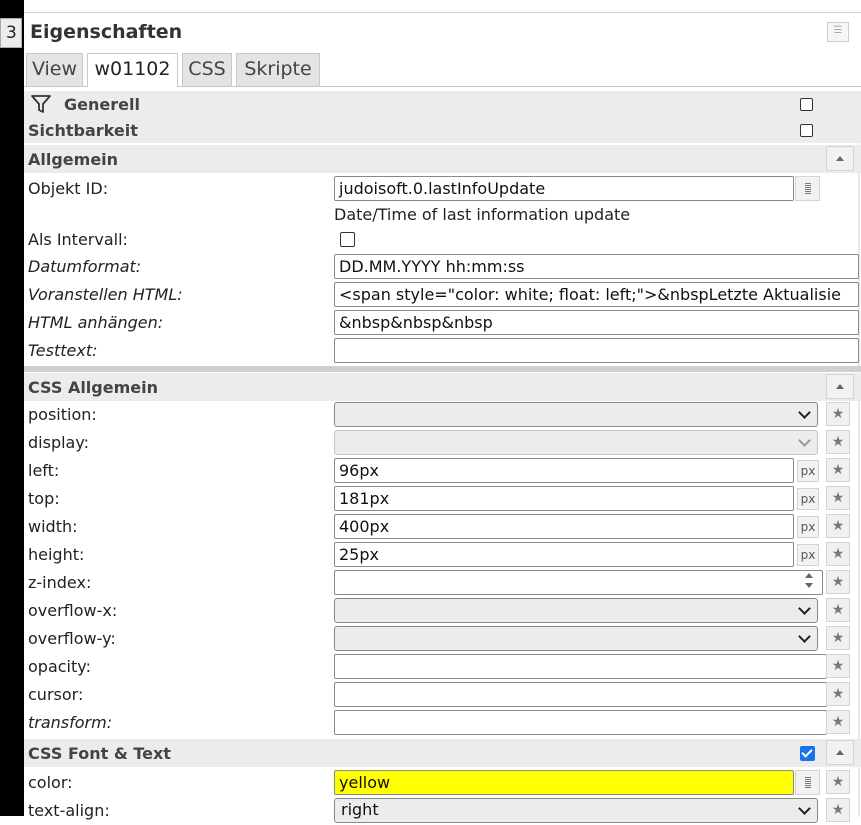 The height and width of the screenshot is (825, 861). I want to click on row-html-anhaengen: HTML anhängen: &nbsp&nbsp&nbsp, so click(442, 323).